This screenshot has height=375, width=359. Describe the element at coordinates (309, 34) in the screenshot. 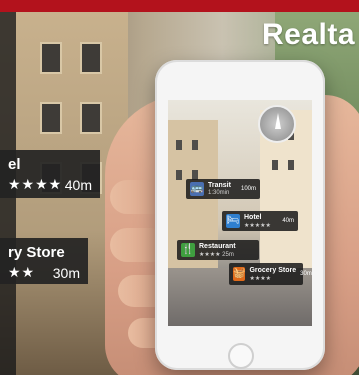

I see `headline-title: Realta` at that location.